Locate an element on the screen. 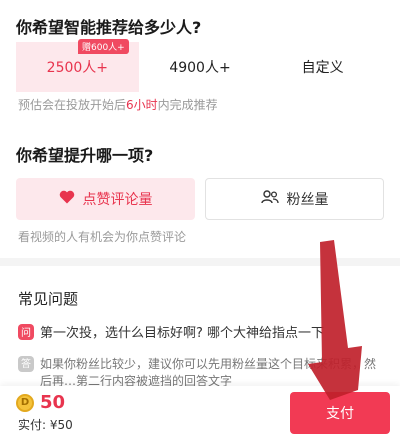 This screenshot has height=442, width=400. section-divider is located at coordinates (200, 262).